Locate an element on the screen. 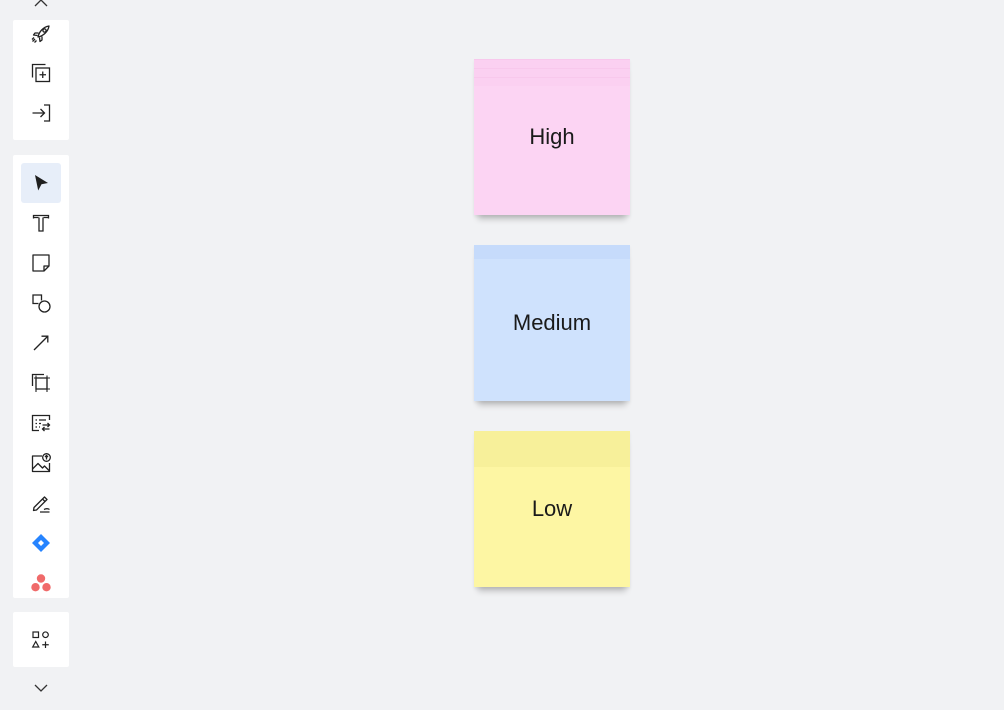 This screenshot has height=710, width=1004. shapes-tool-icon is located at coordinates (41, 303).